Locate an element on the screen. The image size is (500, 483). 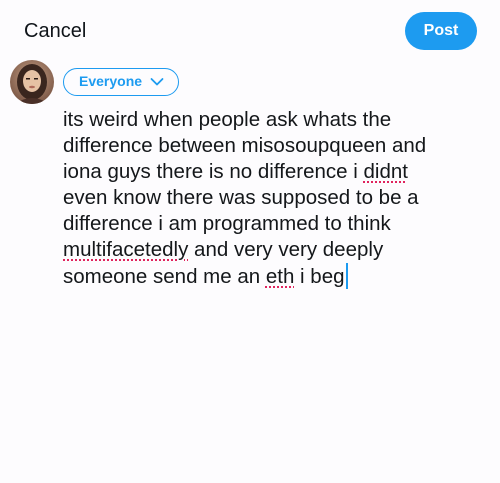
misspelled-word: eth is located at coordinates (280, 276).